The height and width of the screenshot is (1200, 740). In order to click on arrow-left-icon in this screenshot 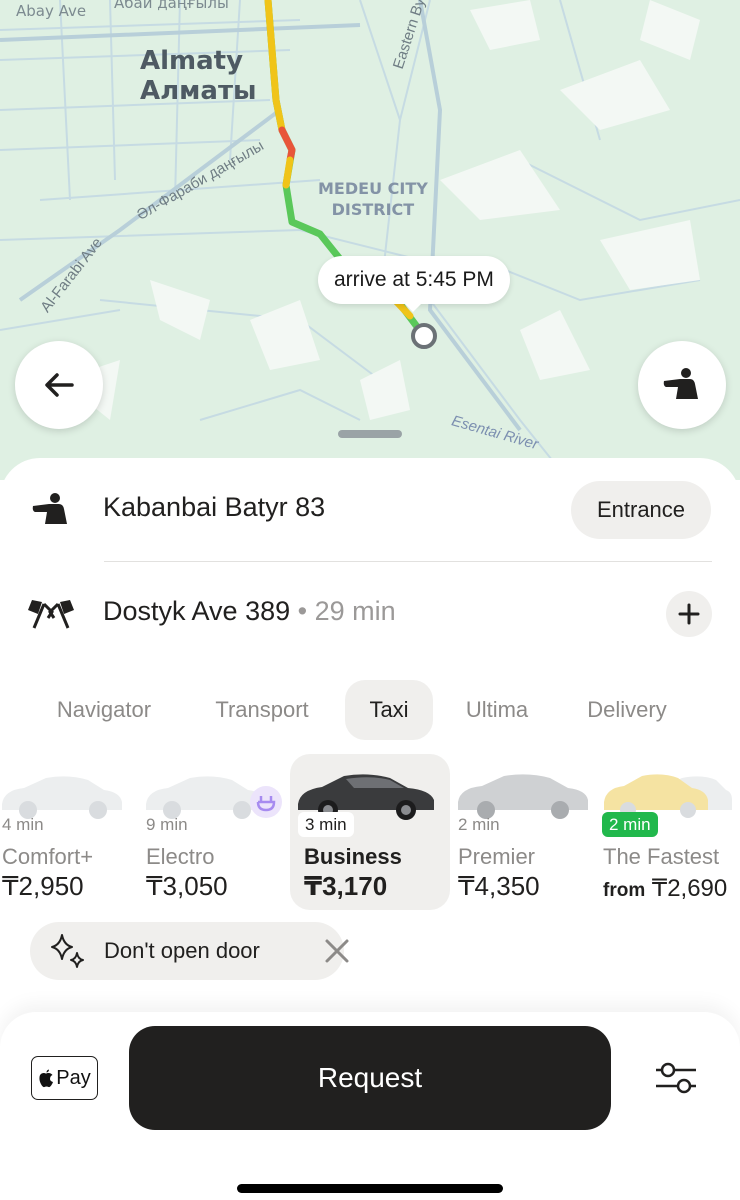, I will do `click(59, 385)`.